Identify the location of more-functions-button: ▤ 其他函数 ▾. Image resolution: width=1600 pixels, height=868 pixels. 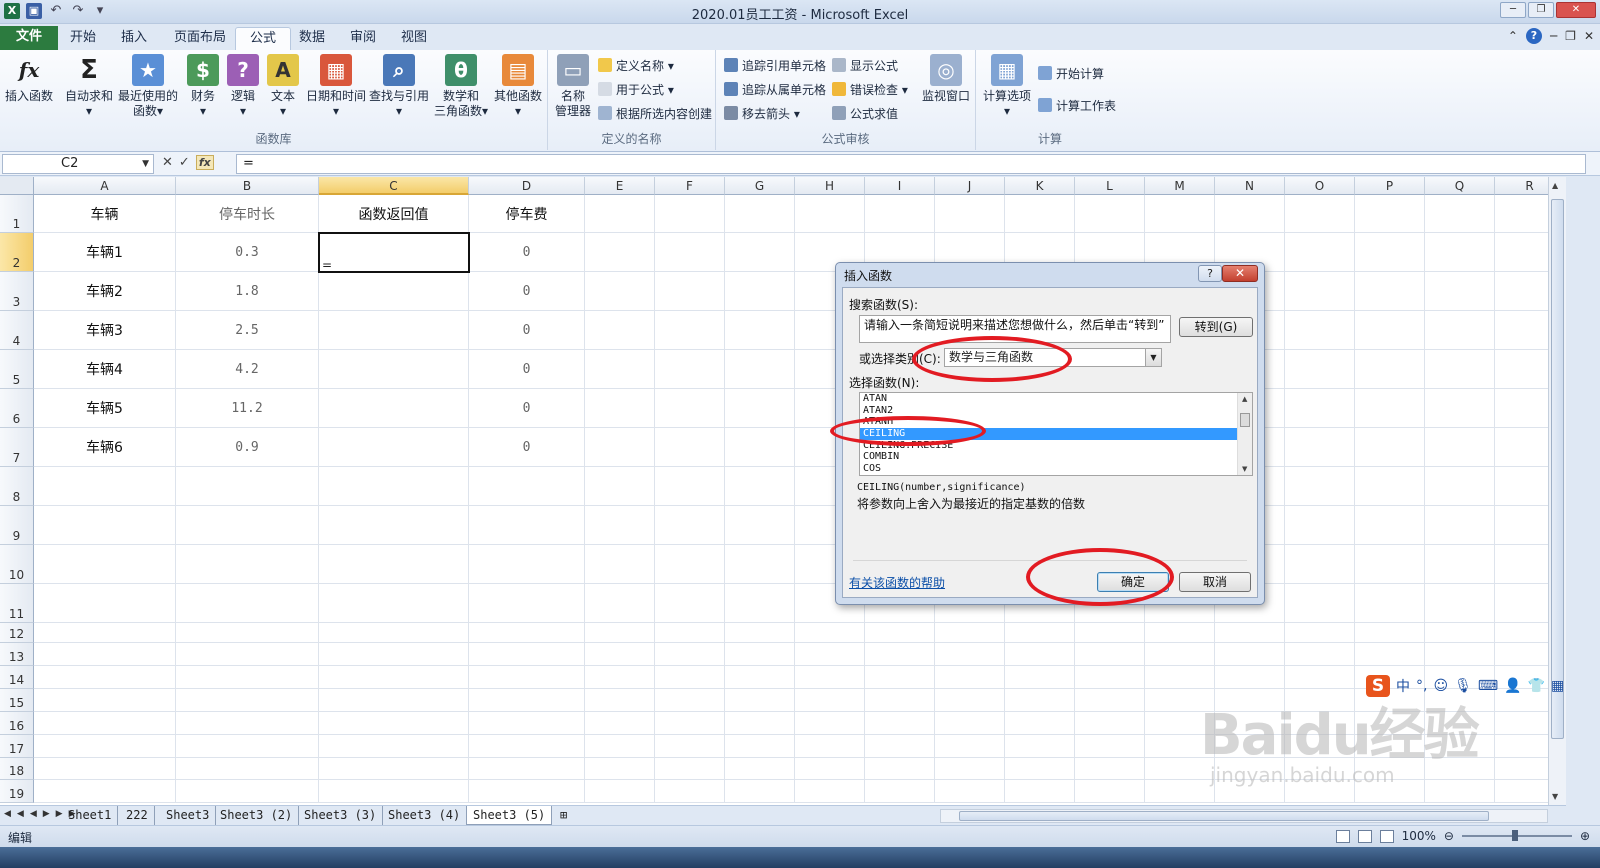
(518, 86).